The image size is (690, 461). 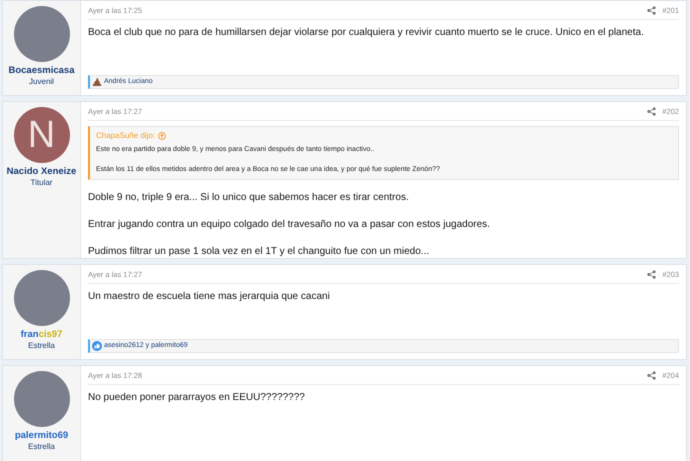 What do you see at coordinates (197, 398) in the screenshot?
I see `post-text: No pueden poner pararrayos en EEUU????????` at bounding box center [197, 398].